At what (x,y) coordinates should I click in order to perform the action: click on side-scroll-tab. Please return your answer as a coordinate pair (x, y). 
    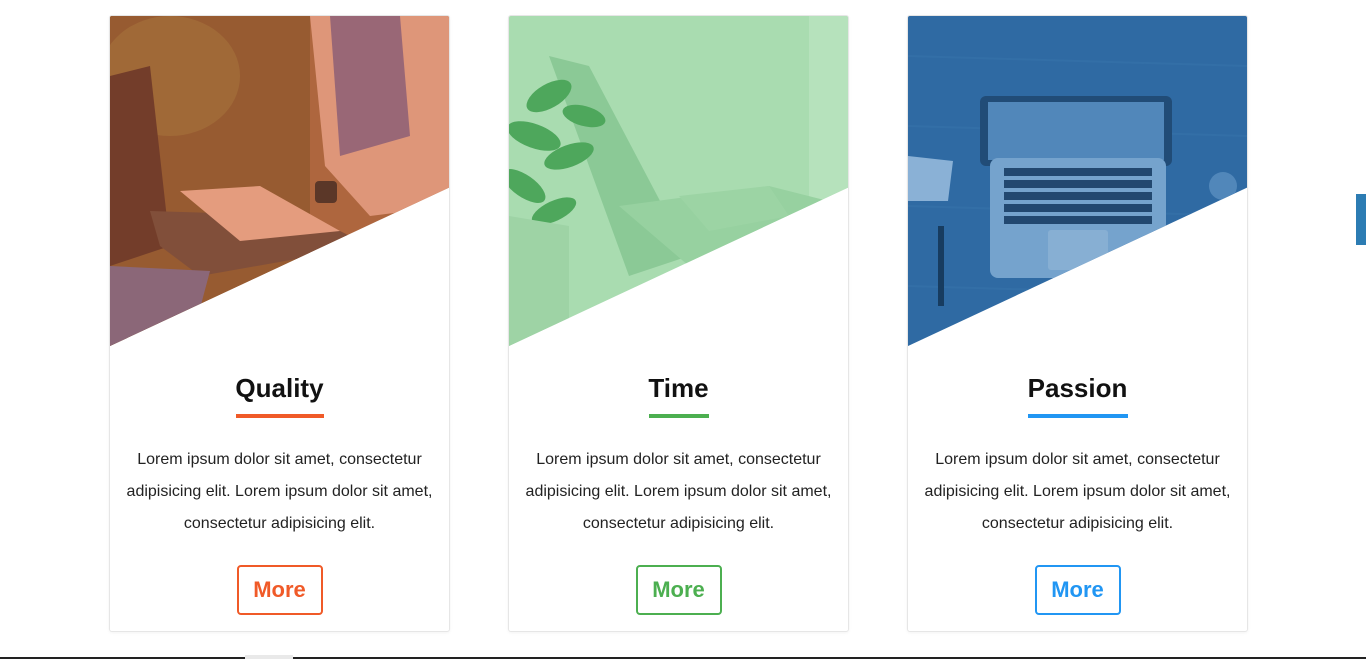
    Looking at the image, I should click on (1361, 219).